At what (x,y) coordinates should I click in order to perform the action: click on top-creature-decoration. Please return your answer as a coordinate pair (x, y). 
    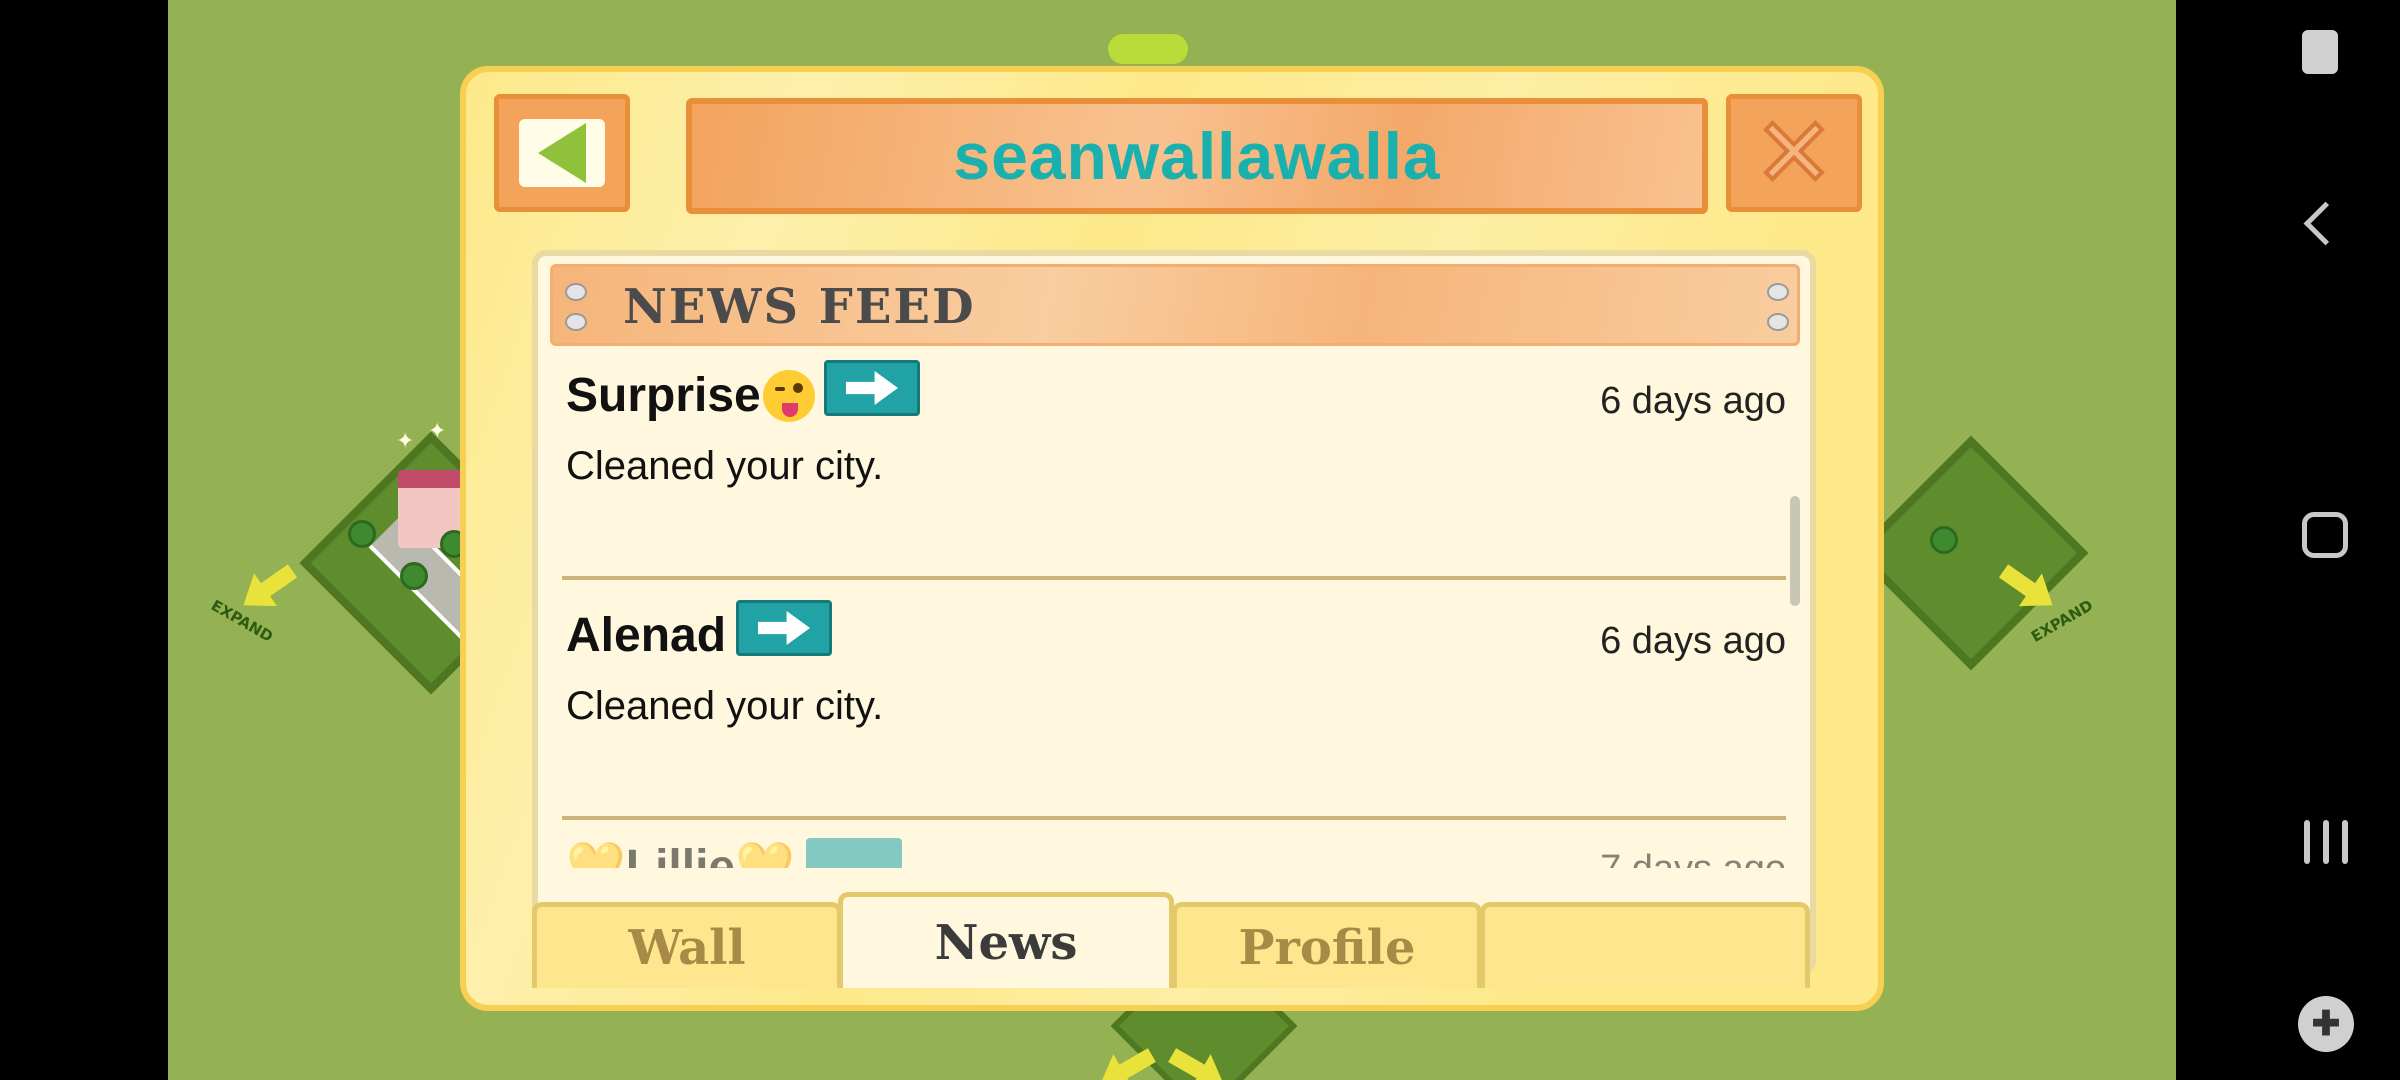
    Looking at the image, I should click on (1148, 49).